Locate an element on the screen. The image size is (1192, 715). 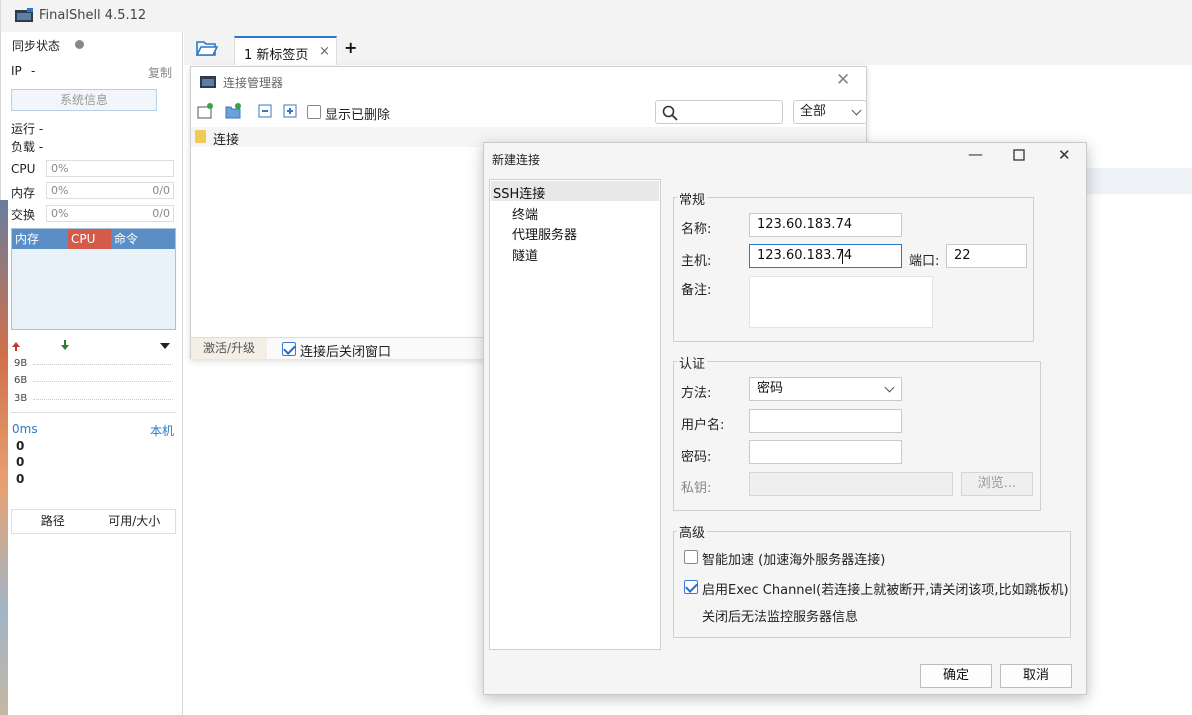
tab-new-tab: 1 新标签页 × is located at coordinates (285, 50).